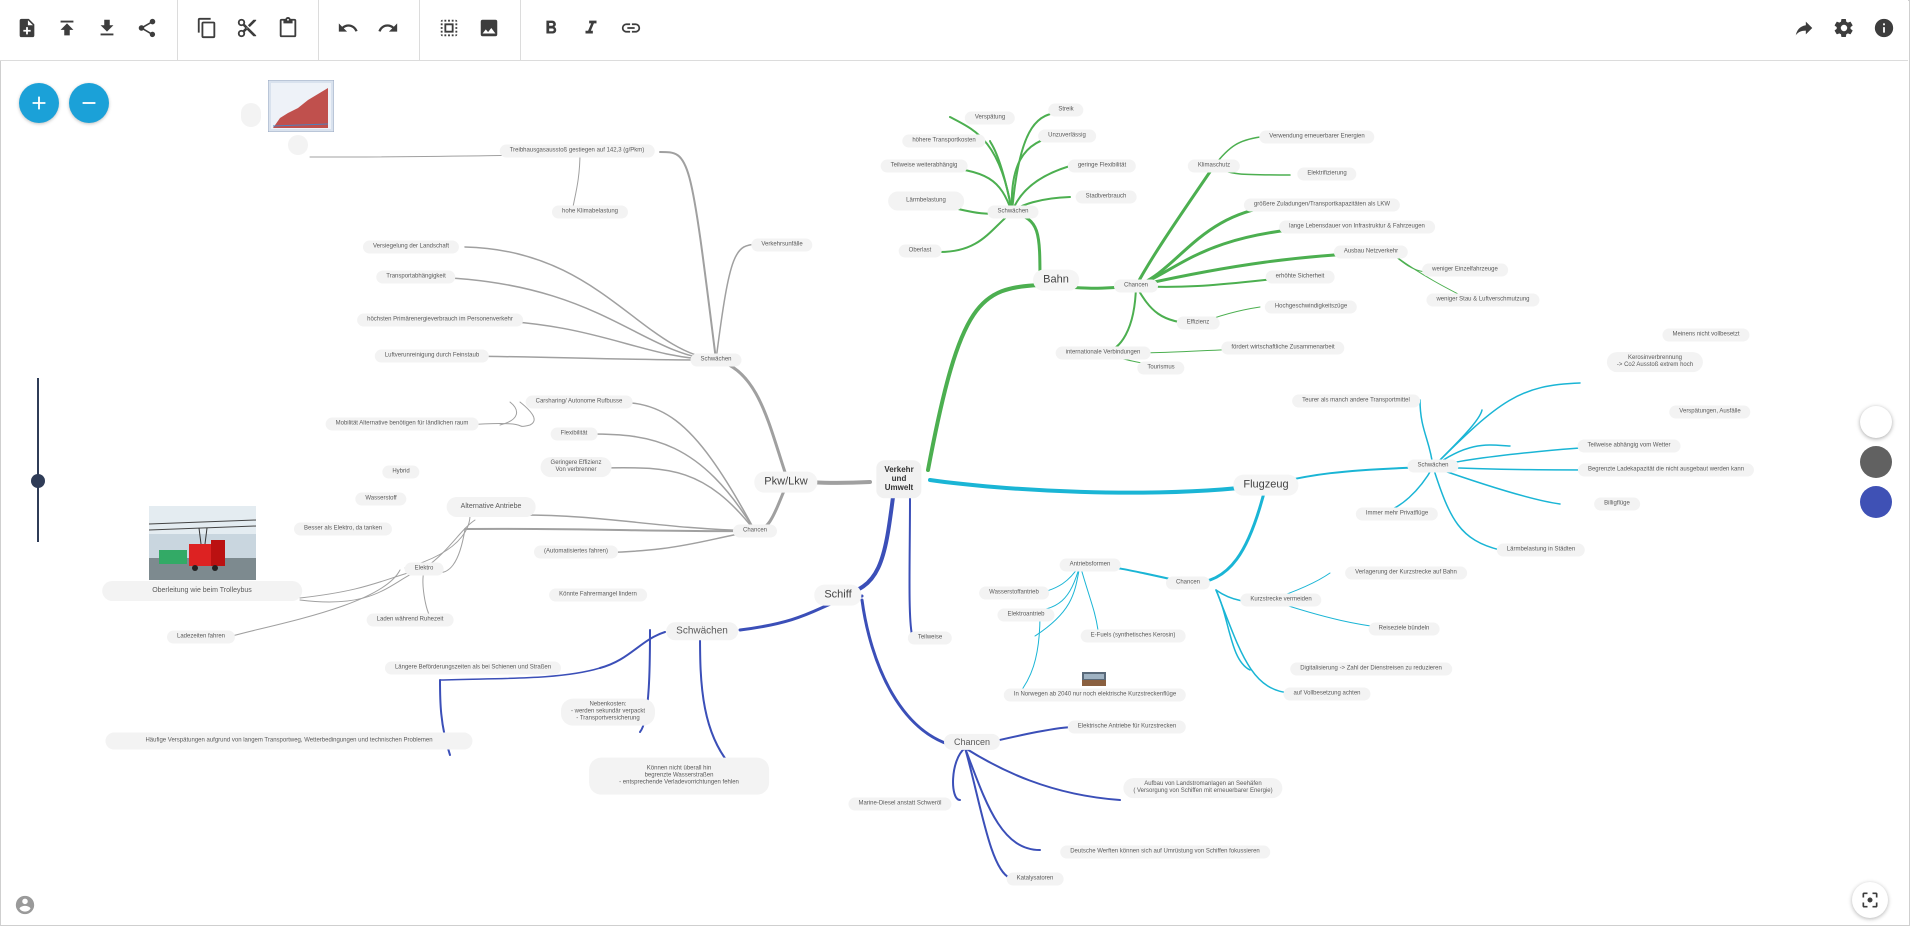 The height and width of the screenshot is (926, 1910). What do you see at coordinates (1026, 615) in the screenshot?
I see `flugzeug-elektro-node: Elektroantrieb` at bounding box center [1026, 615].